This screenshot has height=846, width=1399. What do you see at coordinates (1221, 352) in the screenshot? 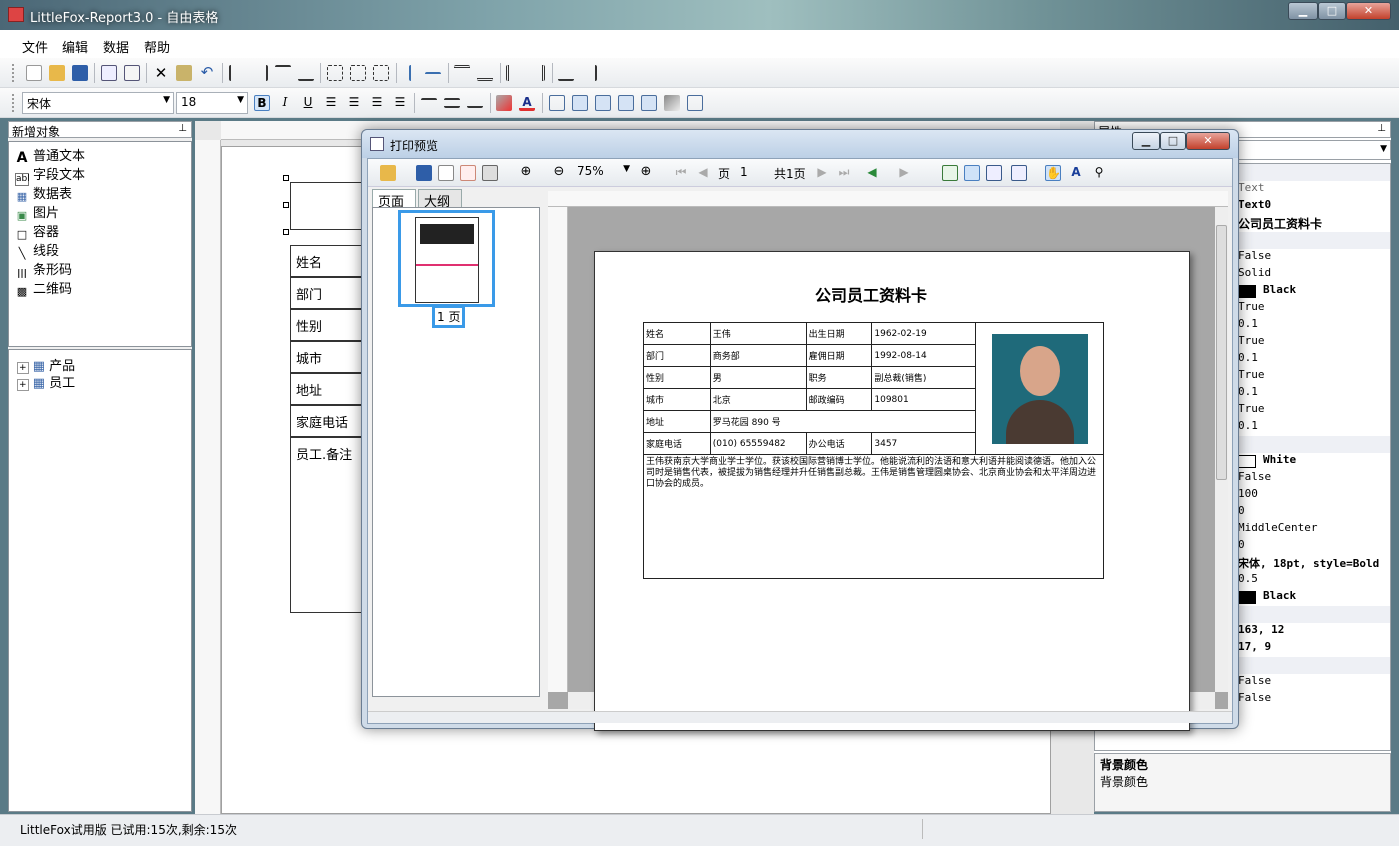
I see `scroll-thumb` at bounding box center [1221, 352].